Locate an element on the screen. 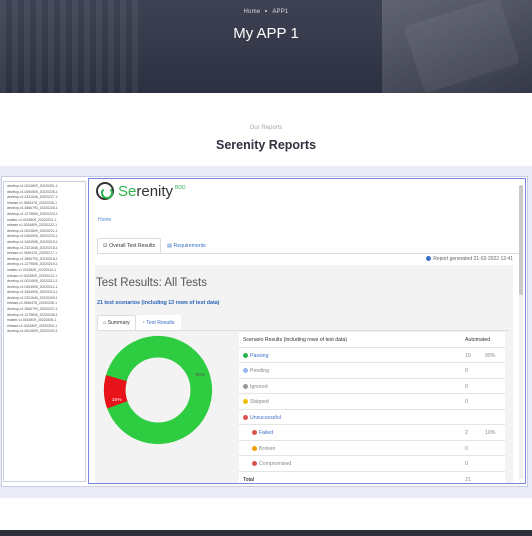 The image size is (532, 536). report-tabs: ☑ Overall Test Results ▤ Requirements is located at coordinates (154, 245).